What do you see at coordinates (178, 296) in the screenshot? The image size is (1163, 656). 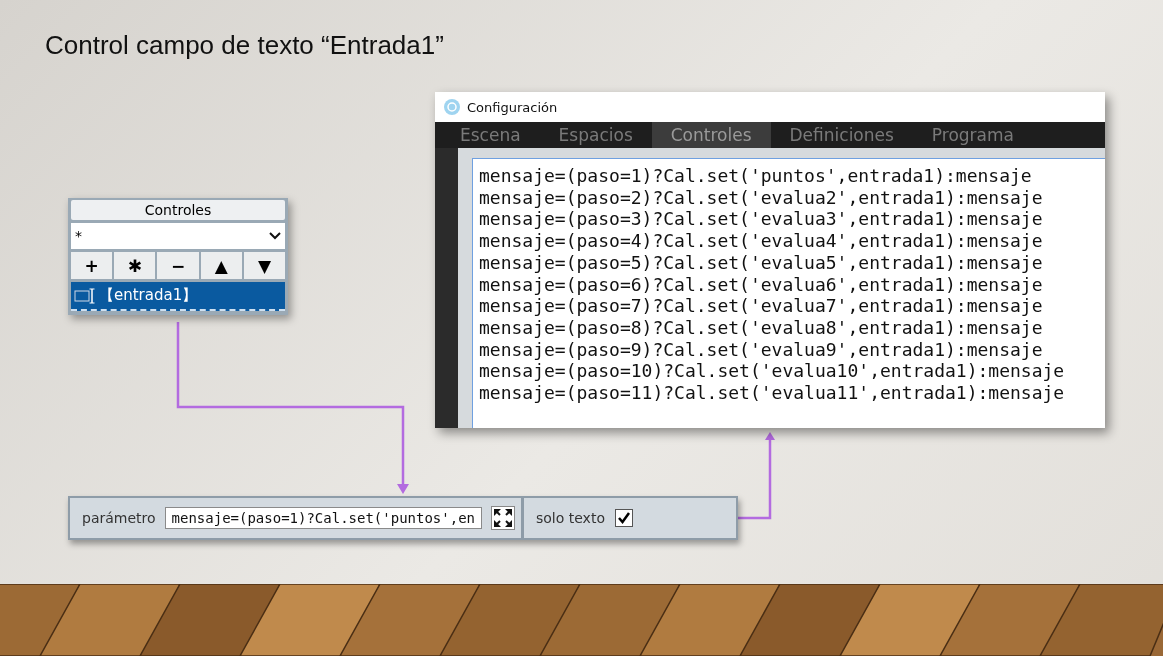 I see `control-list-item: 【entrada1】` at bounding box center [178, 296].